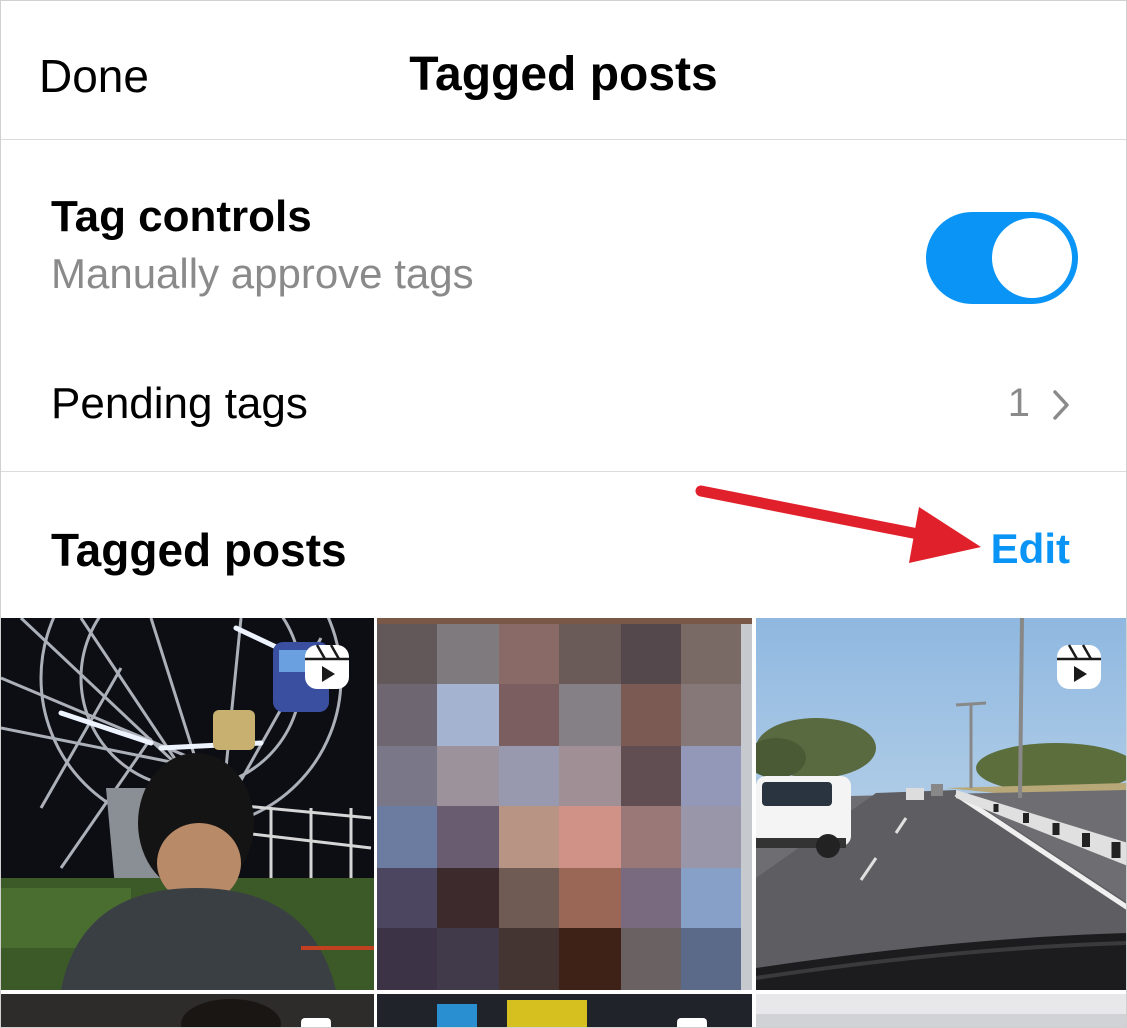 This screenshot has height=1028, width=1127. I want to click on pending-tags-label: Pending tags, so click(179, 403).